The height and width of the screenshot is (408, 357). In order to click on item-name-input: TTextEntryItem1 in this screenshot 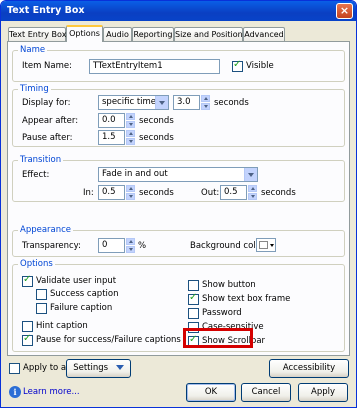, I will do `click(154, 66)`.